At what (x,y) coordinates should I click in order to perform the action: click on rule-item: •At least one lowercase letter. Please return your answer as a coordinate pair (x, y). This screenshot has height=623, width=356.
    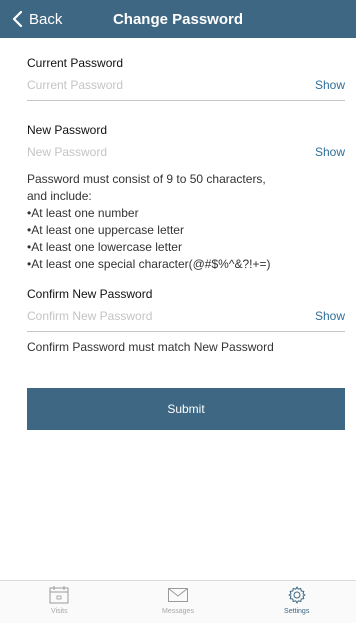
    Looking at the image, I should click on (104, 247).